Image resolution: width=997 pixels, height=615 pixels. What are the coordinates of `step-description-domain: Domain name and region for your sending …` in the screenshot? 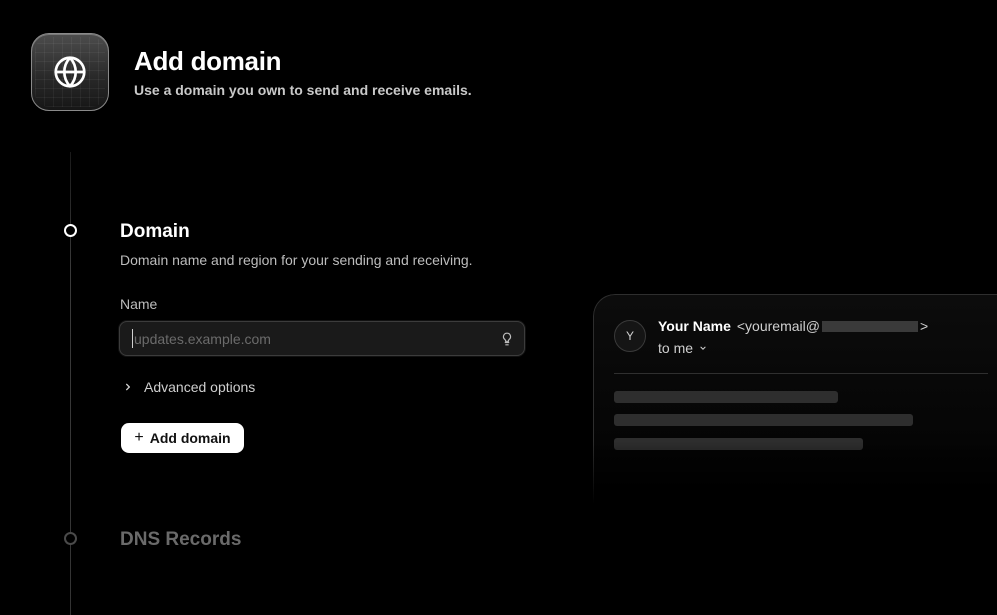 It's located at (296, 260).